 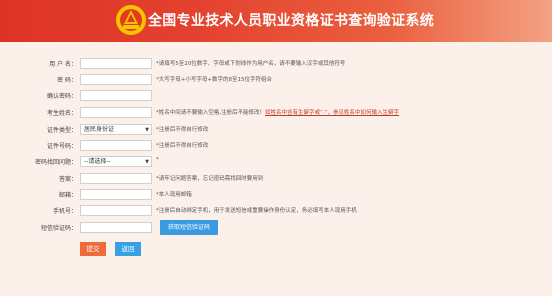 What do you see at coordinates (67, 195) in the screenshot?
I see `email-label: 邮箱：` at bounding box center [67, 195].